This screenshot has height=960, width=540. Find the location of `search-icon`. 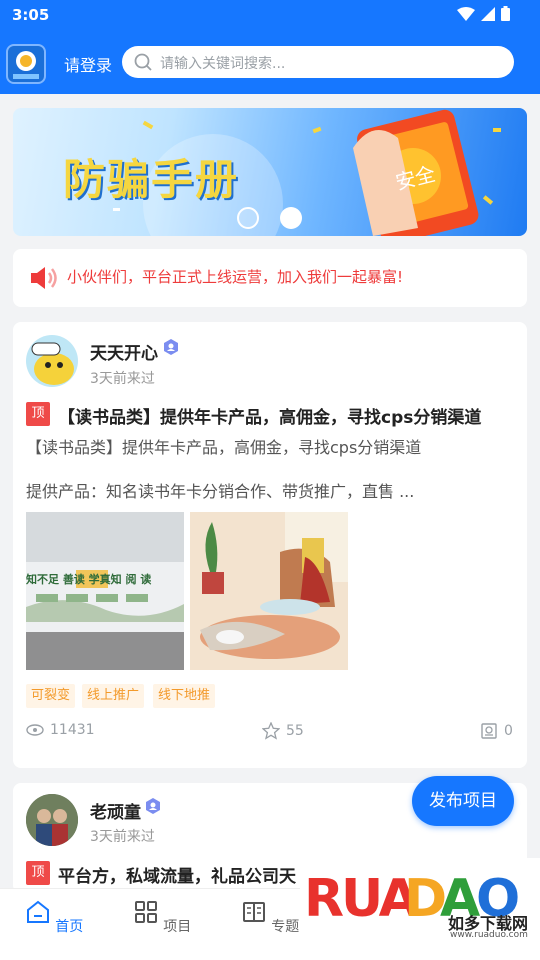

search-icon is located at coordinates (143, 62).